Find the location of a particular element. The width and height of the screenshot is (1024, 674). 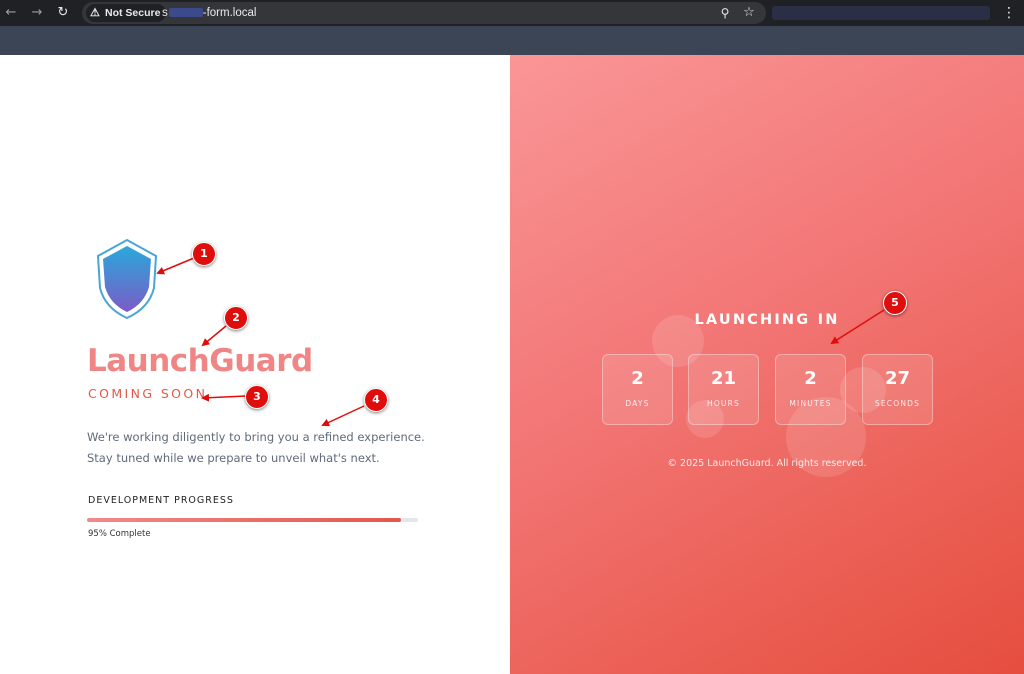

progress-fill is located at coordinates (244, 520).